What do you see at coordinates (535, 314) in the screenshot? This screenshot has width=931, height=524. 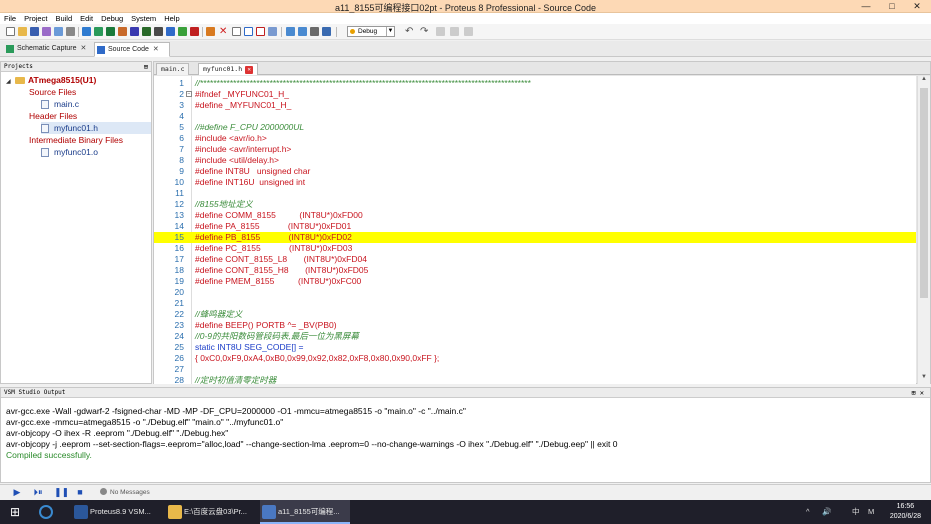 I see `code-line: 22 //蜂鸣器定义` at bounding box center [535, 314].